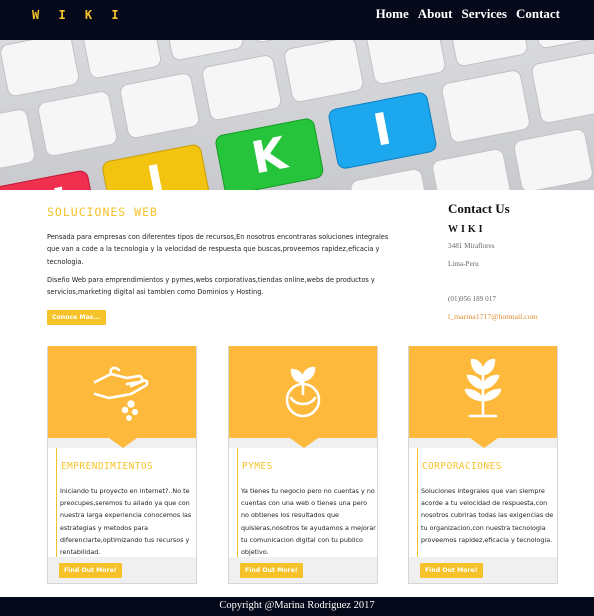 This screenshot has width=594, height=616. Describe the element at coordinates (435, 14) in the screenshot. I see `nav-about-link: About` at that location.